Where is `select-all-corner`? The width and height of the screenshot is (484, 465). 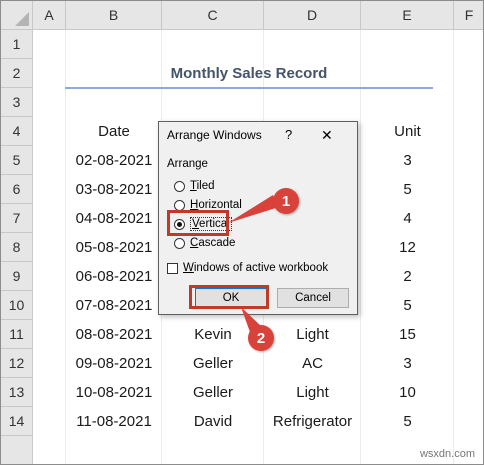 select-all-corner is located at coordinates (17, 15).